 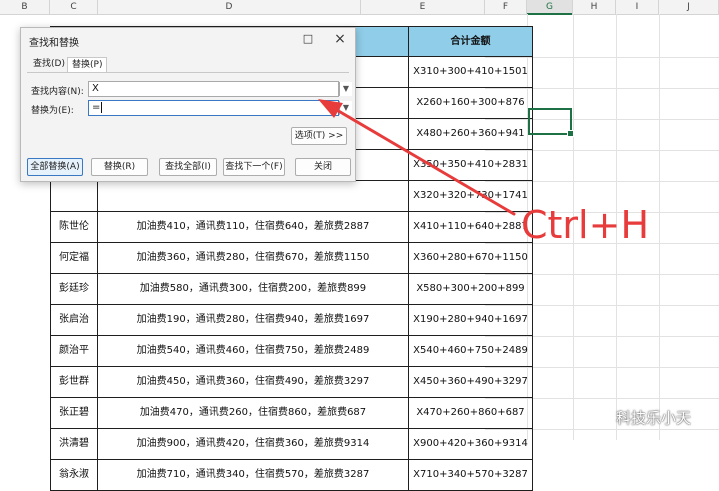 I want to click on shortcut-annotation: Ctrl+H, so click(x=585, y=225).